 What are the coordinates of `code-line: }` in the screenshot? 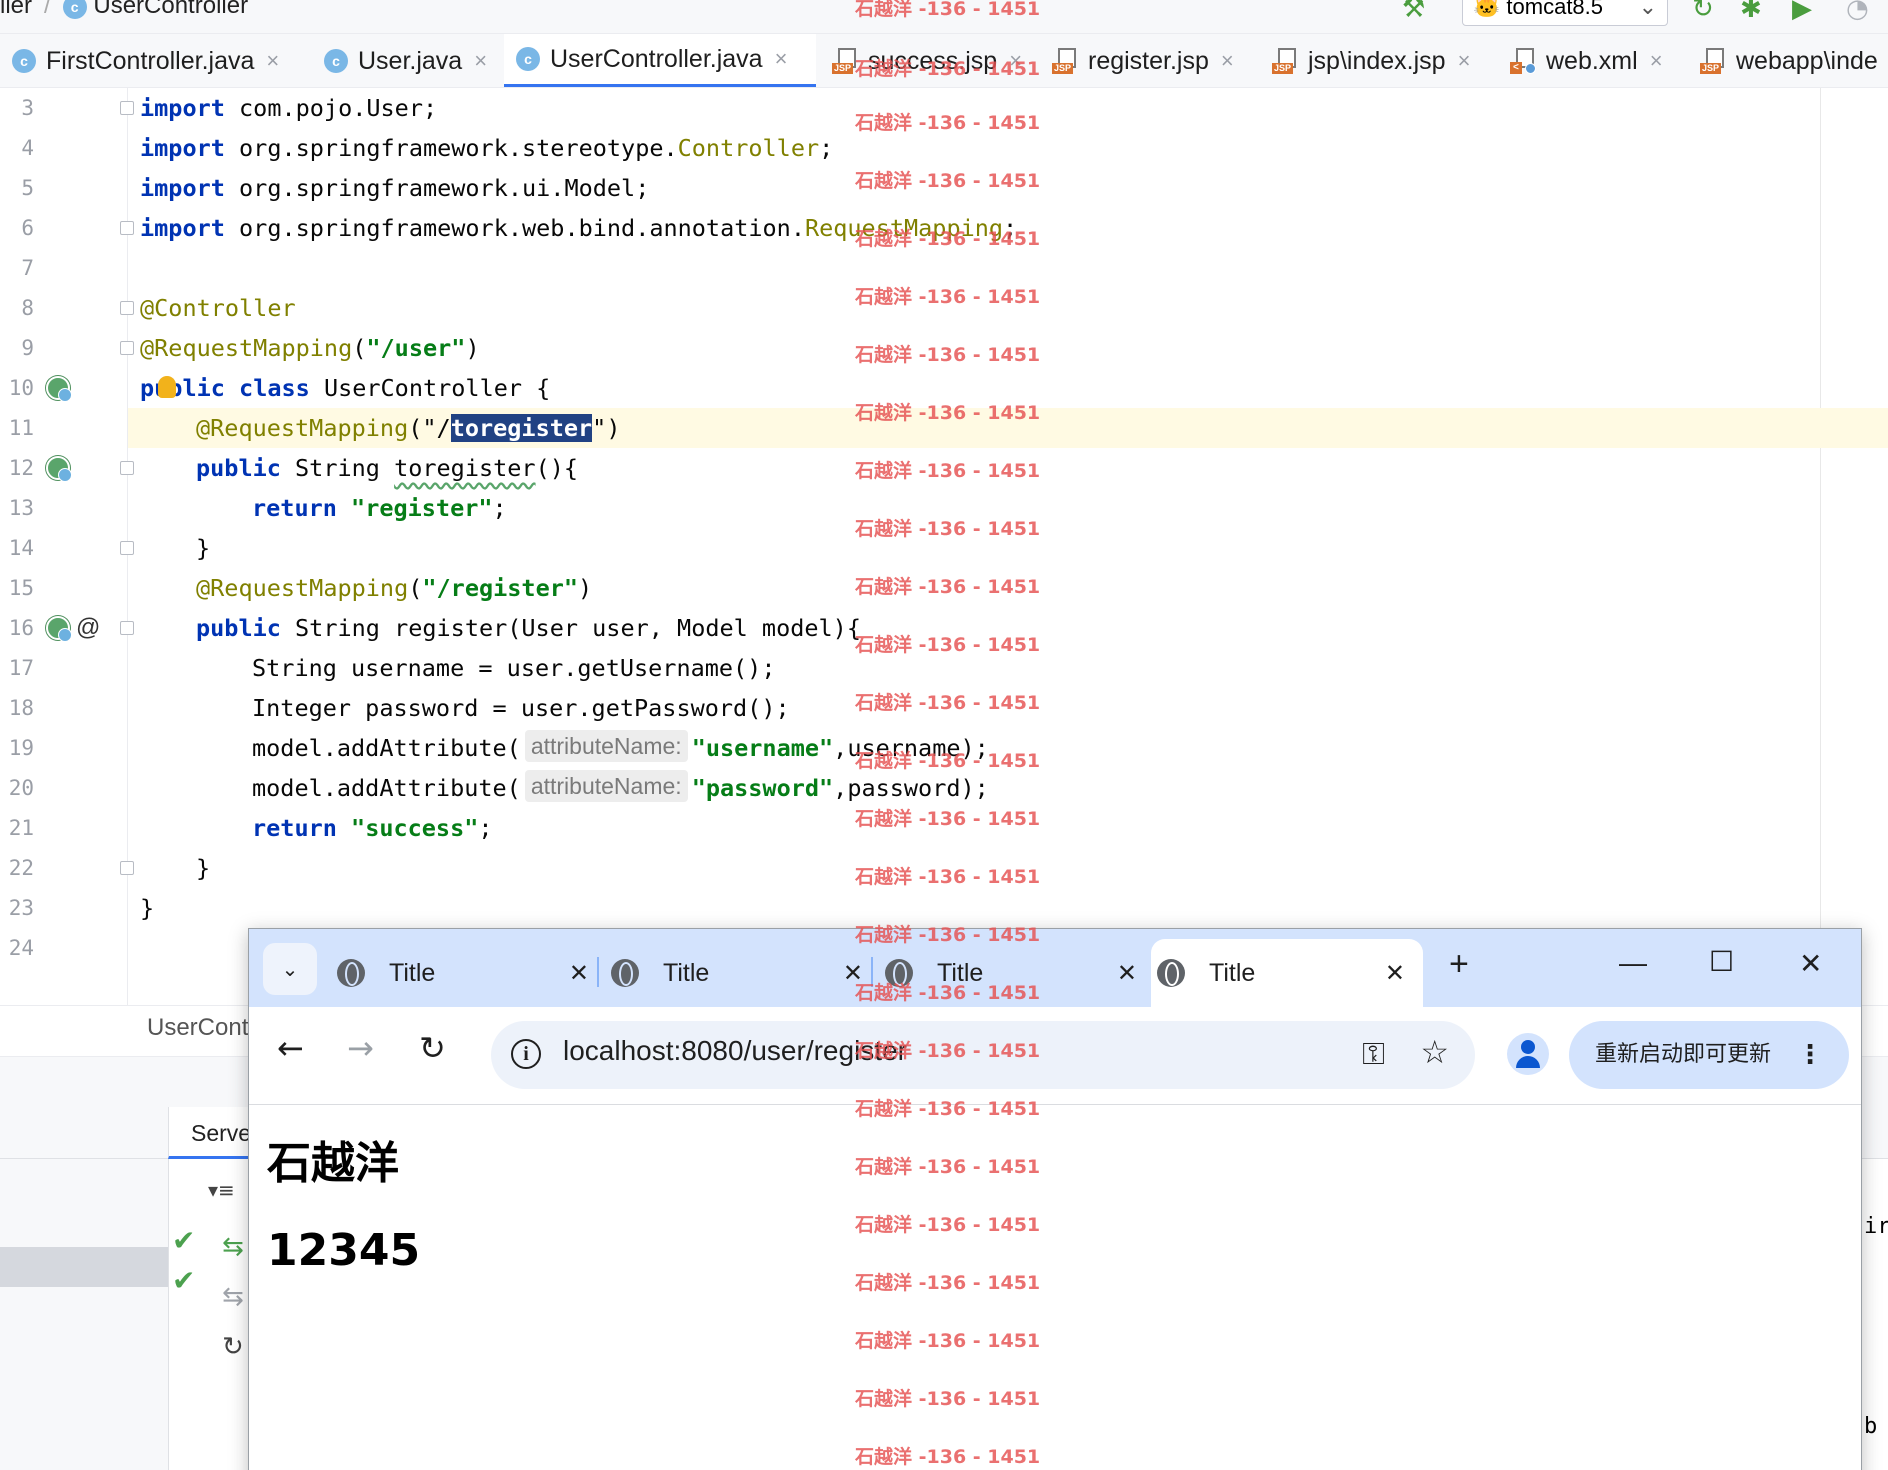 It's located at (203, 548).